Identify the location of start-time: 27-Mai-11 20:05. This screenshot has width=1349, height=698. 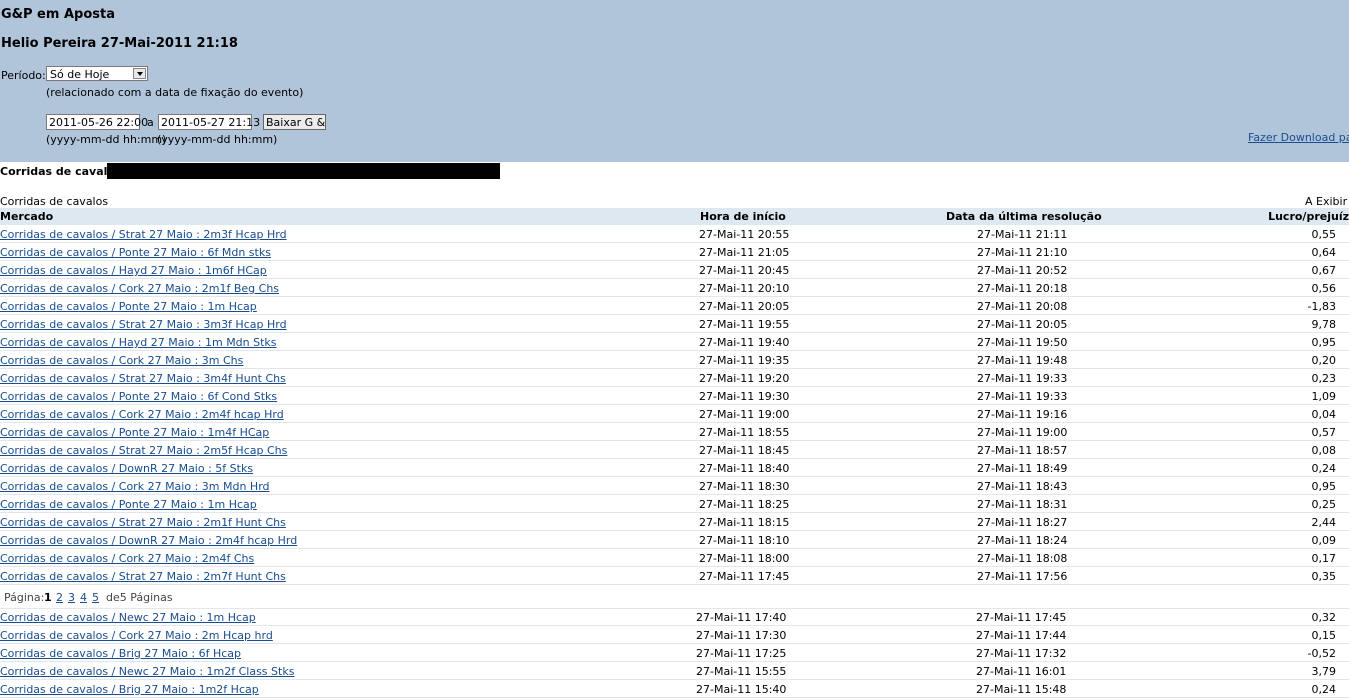
(744, 306).